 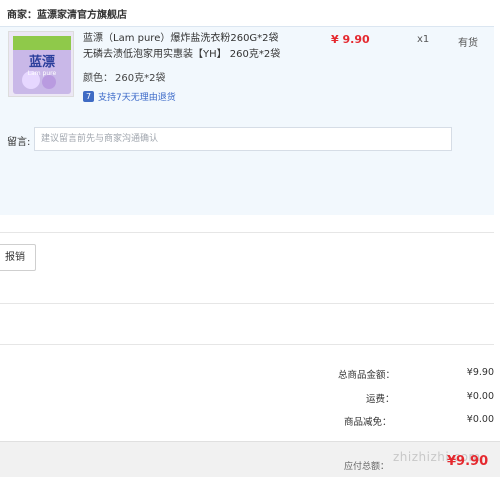 I want to click on return-policy: 7 支持7天无理由退货, so click(x=129, y=96).